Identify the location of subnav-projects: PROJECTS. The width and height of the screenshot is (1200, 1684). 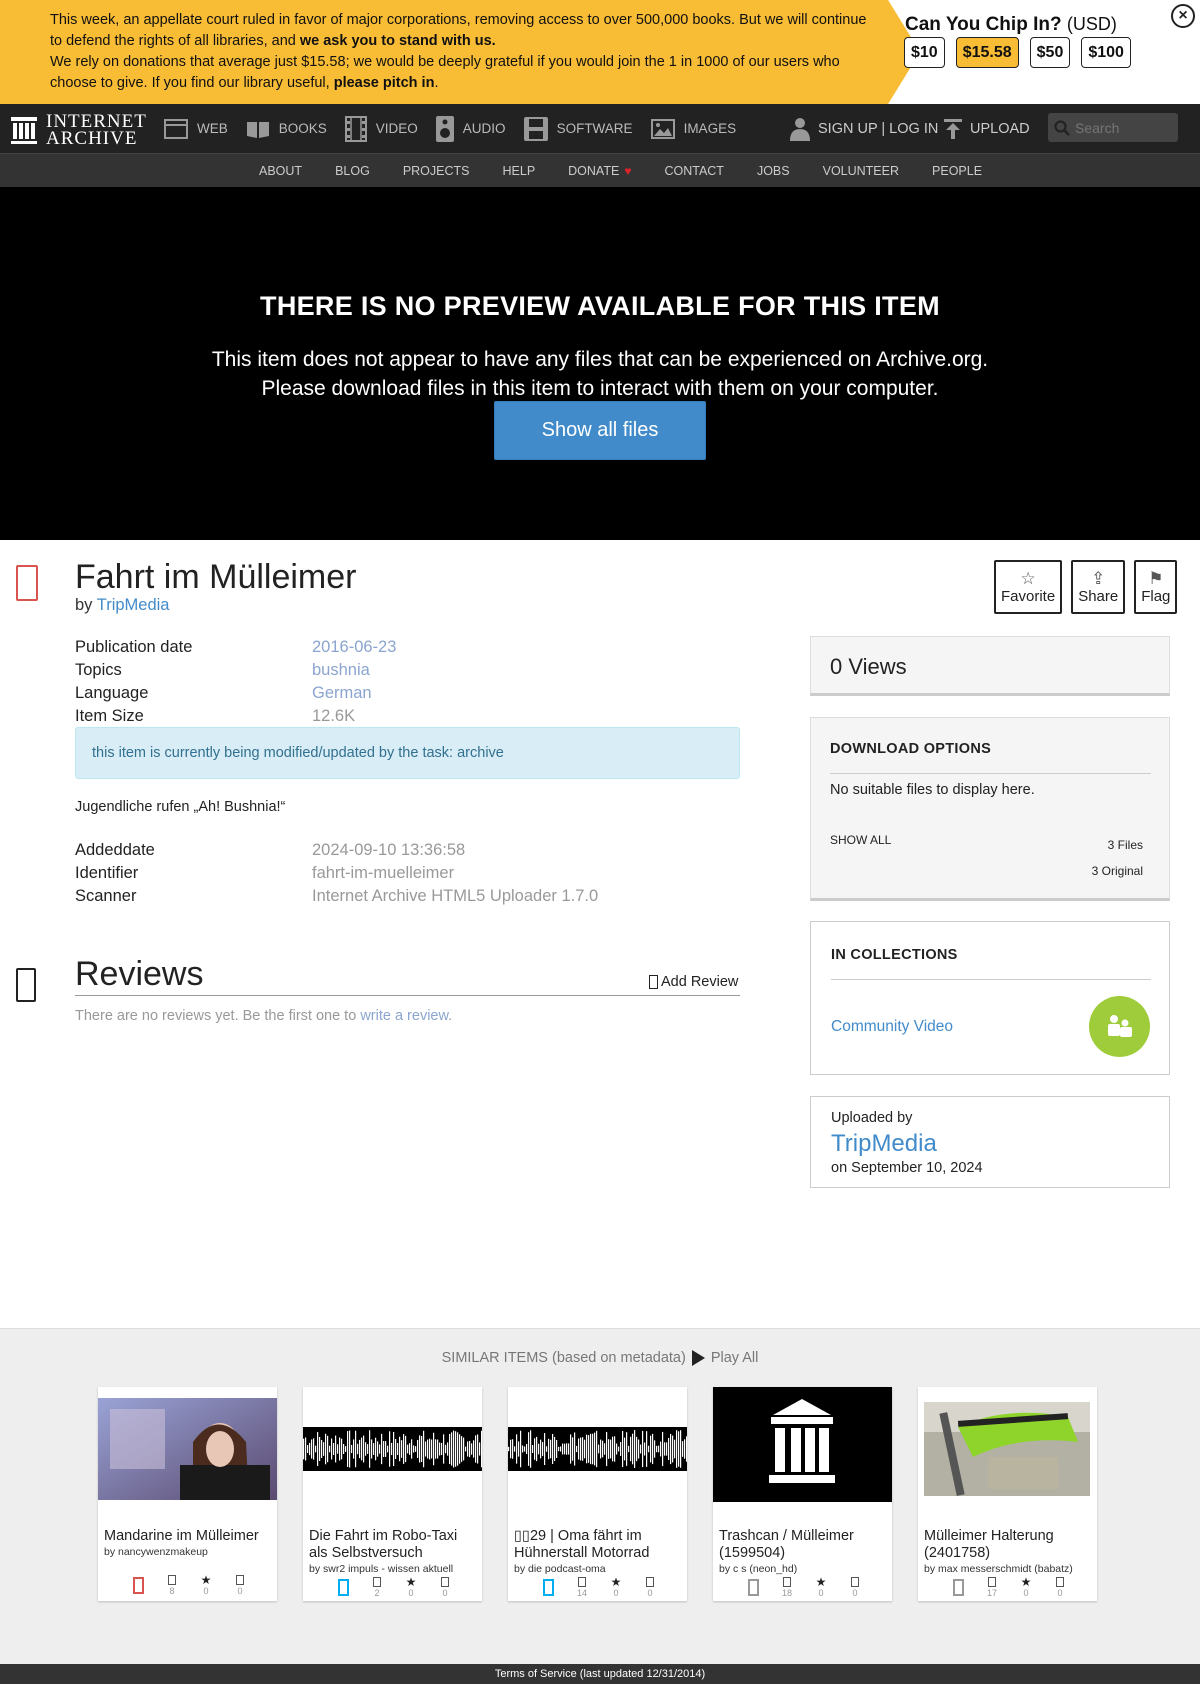
(436, 171).